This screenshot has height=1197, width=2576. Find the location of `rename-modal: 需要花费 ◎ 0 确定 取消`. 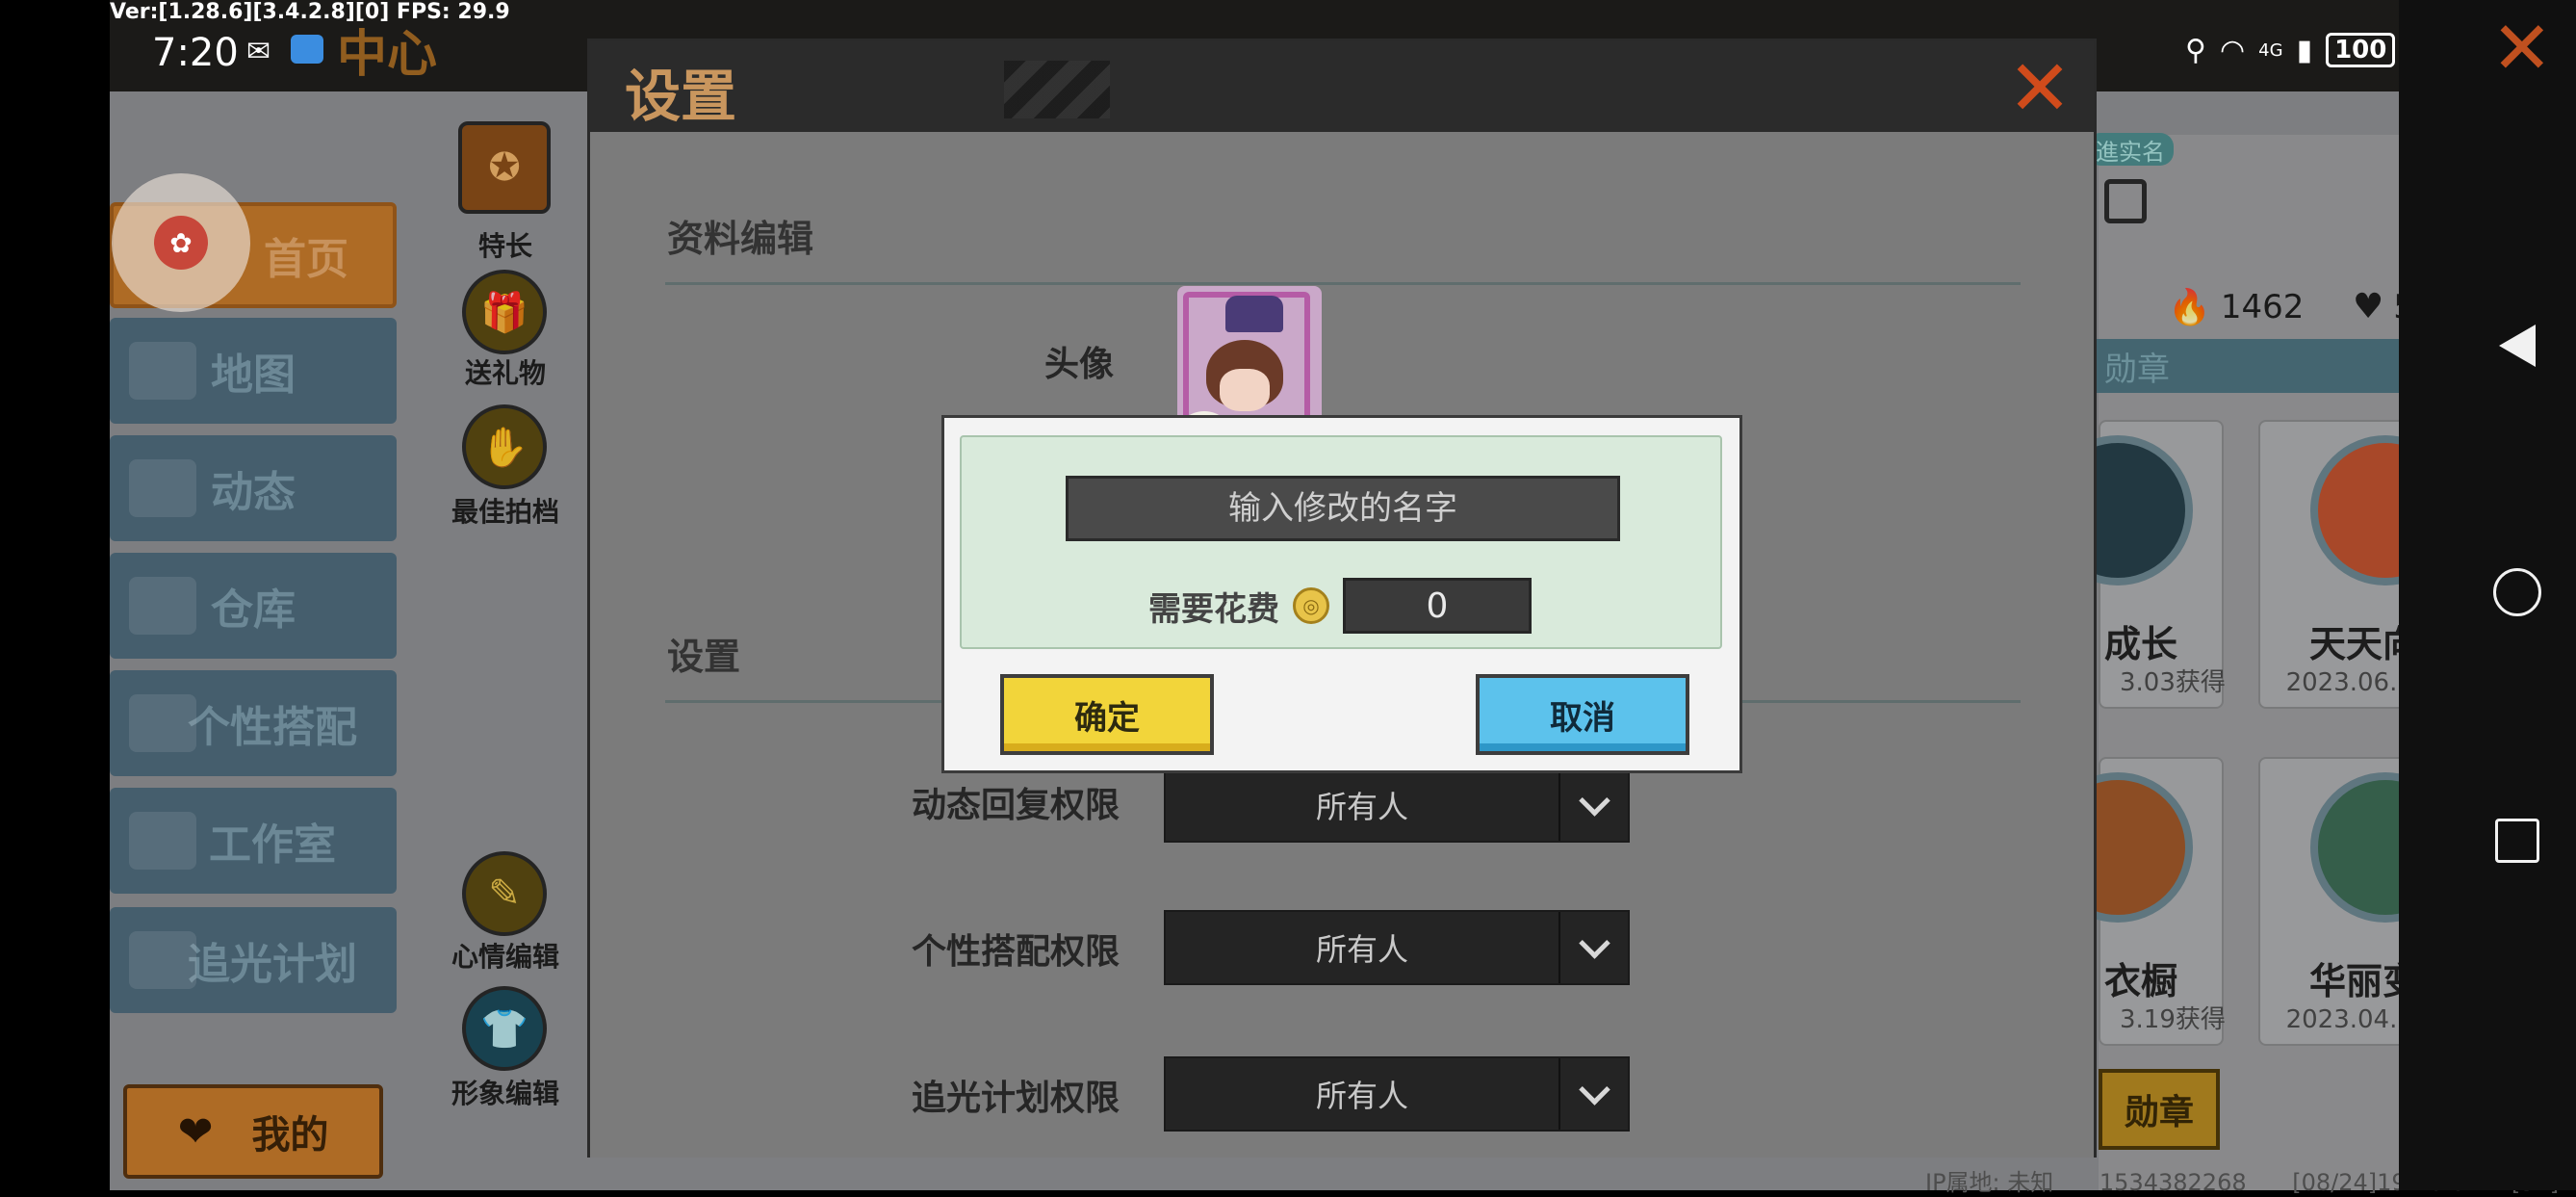

rename-modal: 需要花费 ◎ 0 确定 取消 is located at coordinates (1342, 594).